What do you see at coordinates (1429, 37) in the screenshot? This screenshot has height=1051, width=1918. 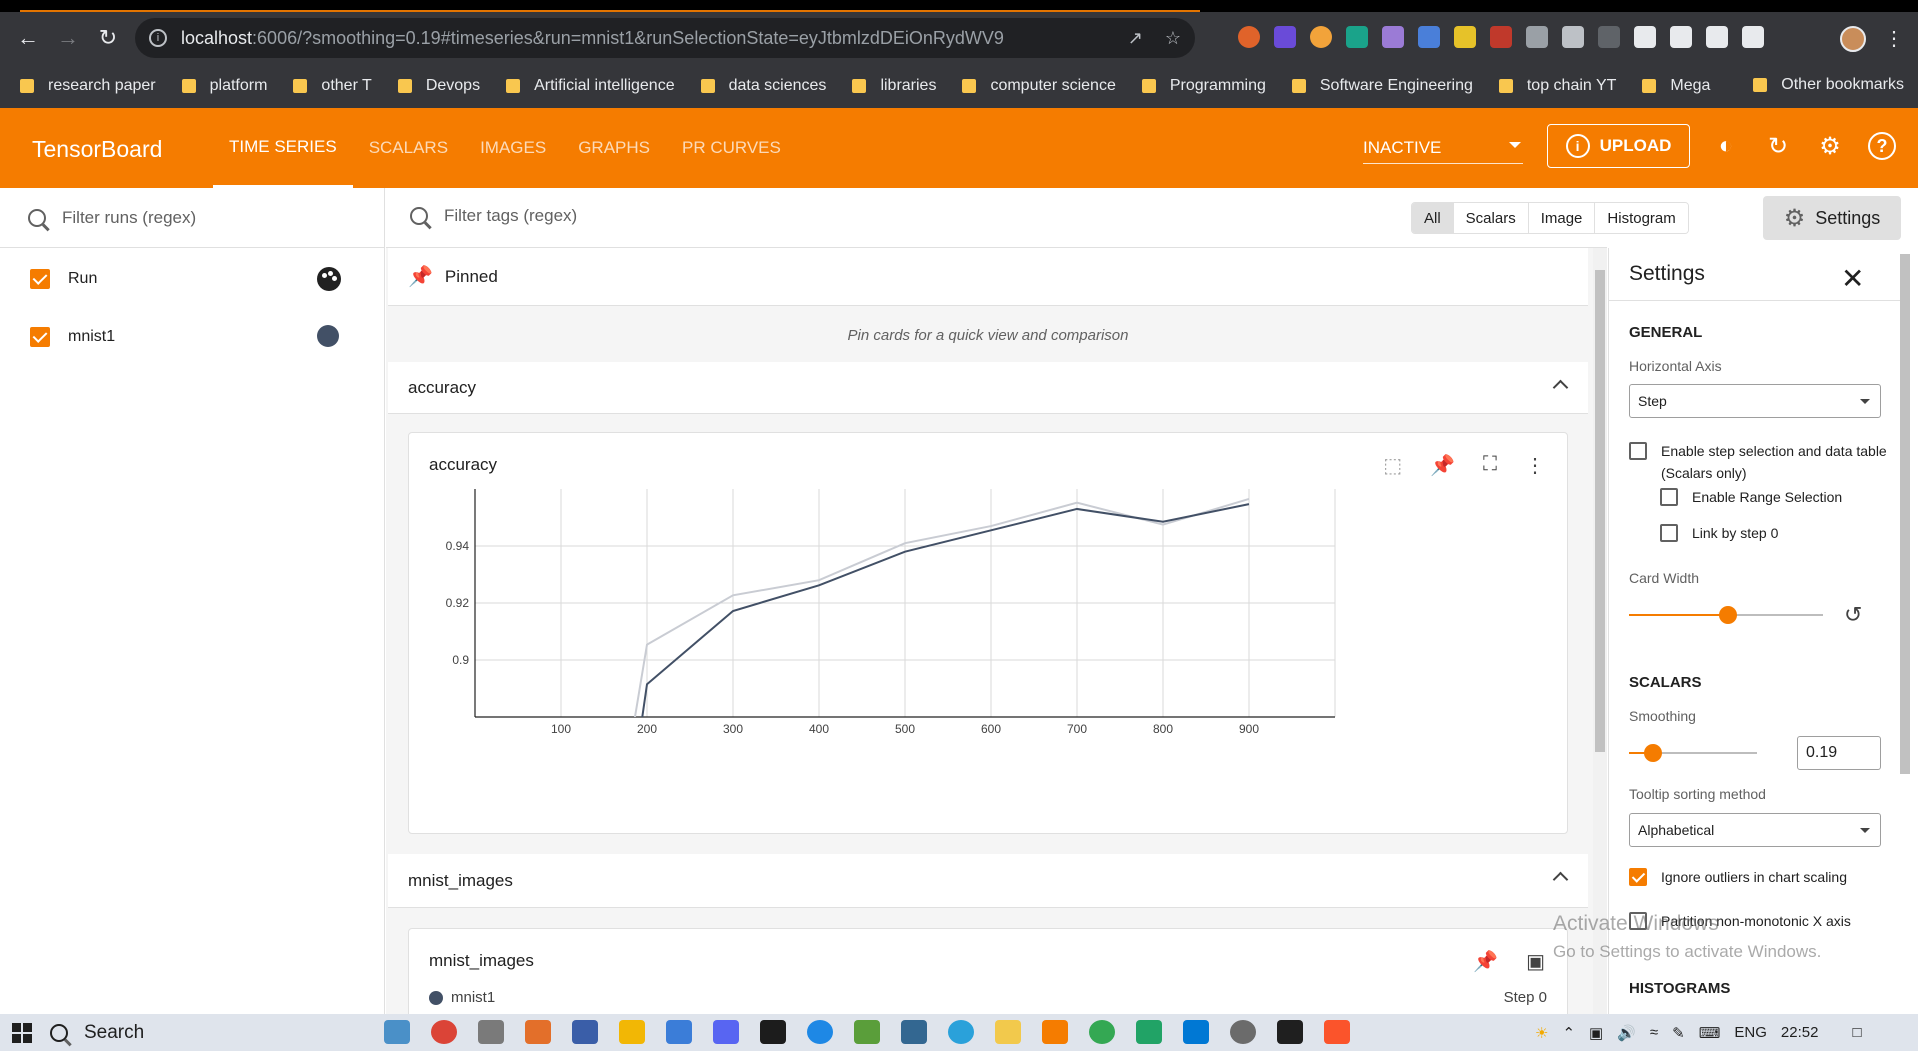 I see `translate-icon` at bounding box center [1429, 37].